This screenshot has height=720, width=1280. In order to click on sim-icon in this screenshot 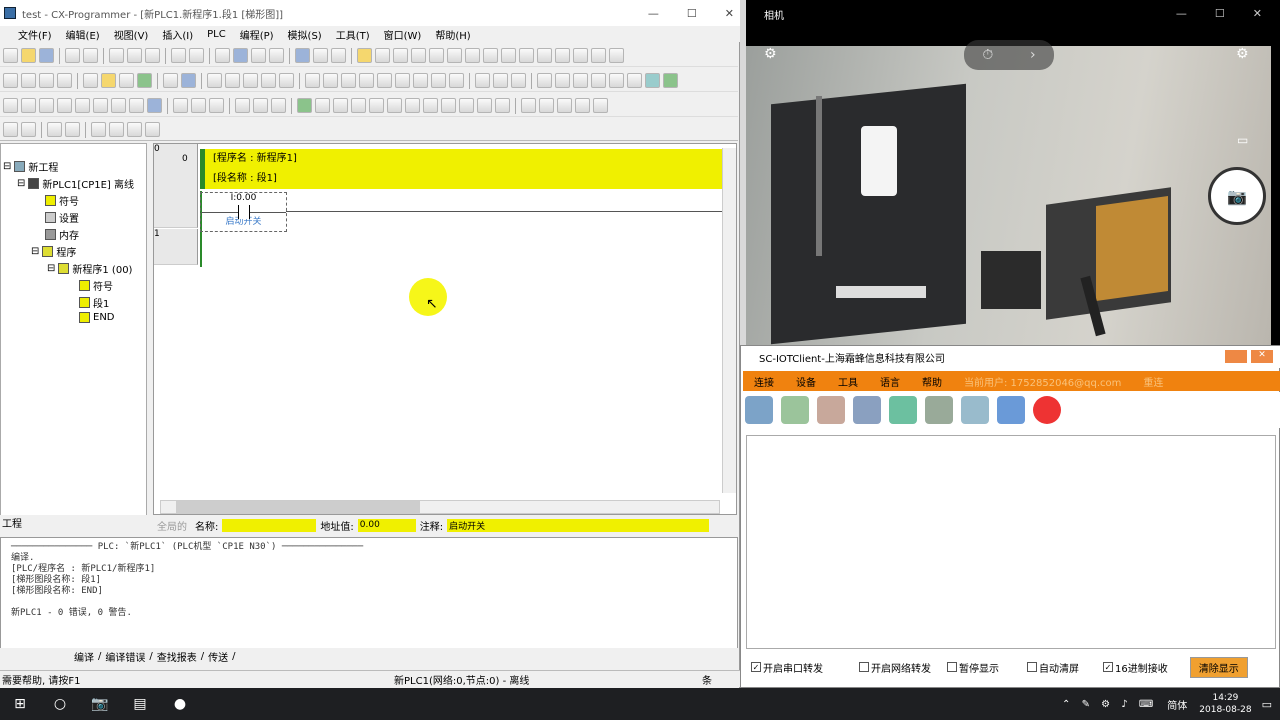, I will do `click(322, 105)`.